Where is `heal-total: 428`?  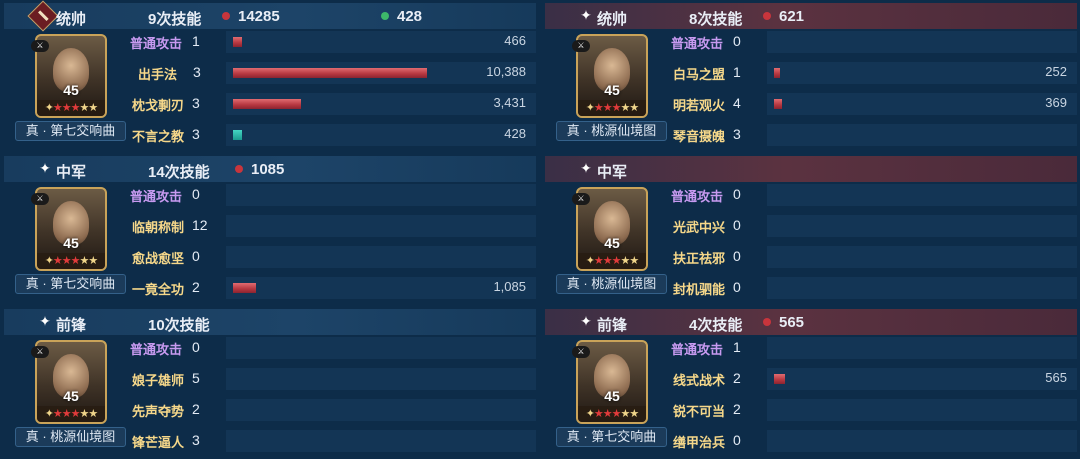 heal-total: 428 is located at coordinates (410, 16).